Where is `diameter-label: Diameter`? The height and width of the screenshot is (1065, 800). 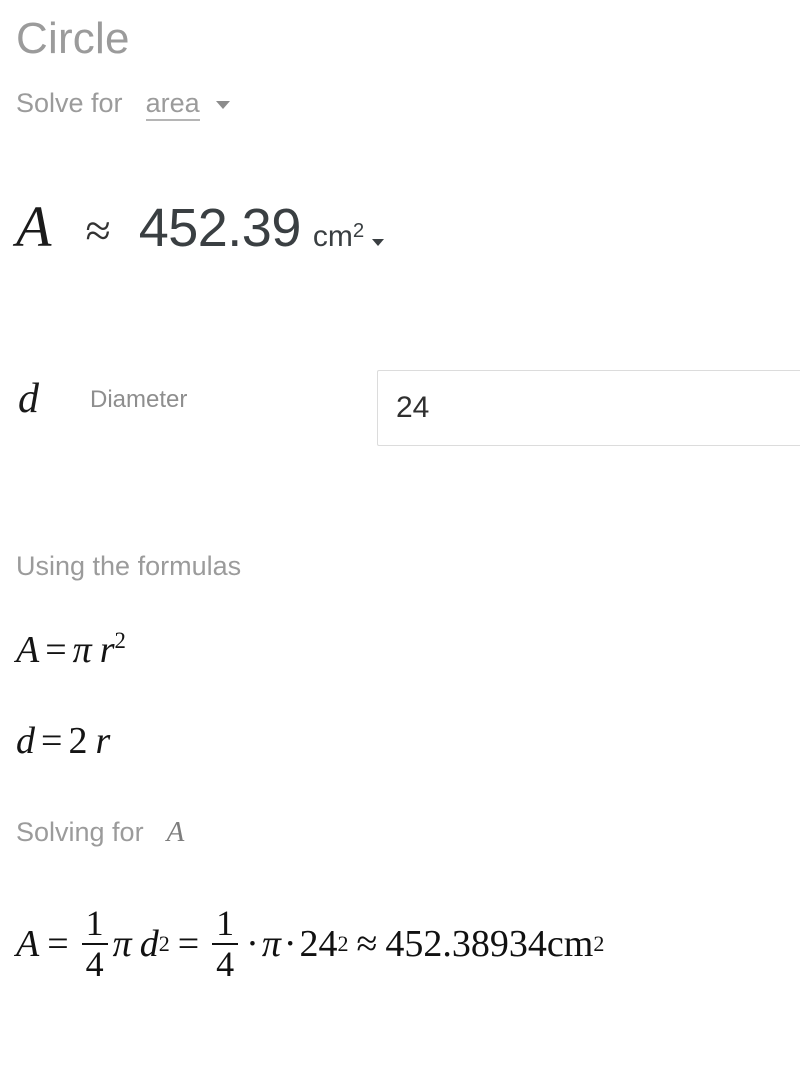 diameter-label: Diameter is located at coordinates (139, 399).